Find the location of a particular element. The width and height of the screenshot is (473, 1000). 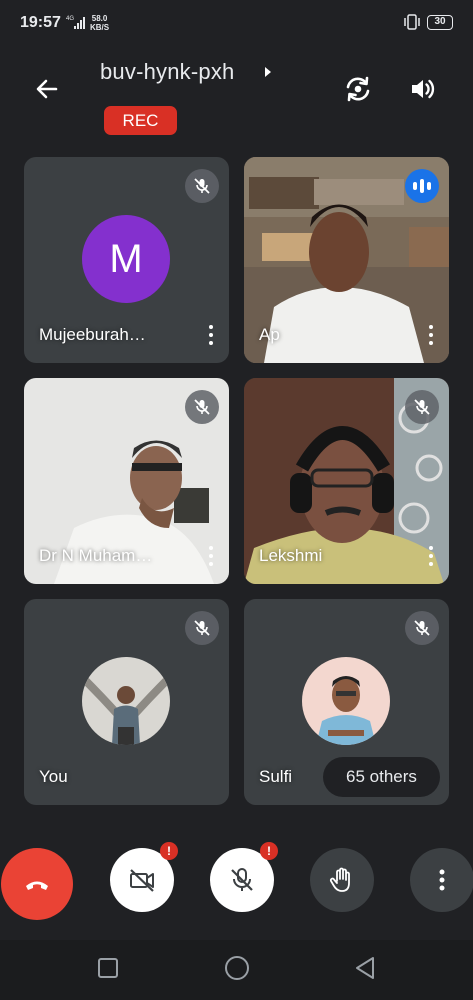

speaking-indicator-icon is located at coordinates (422, 186).